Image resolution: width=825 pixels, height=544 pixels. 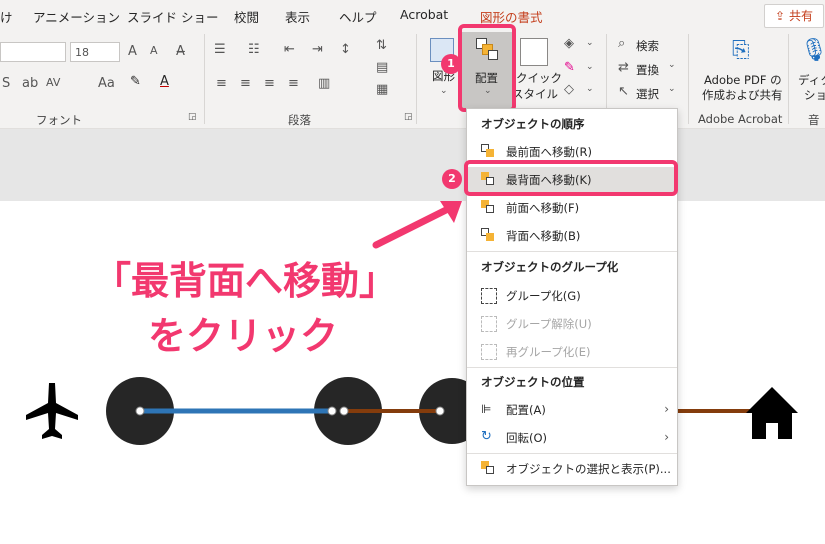 I want to click on group-icon, so click(x=489, y=296).